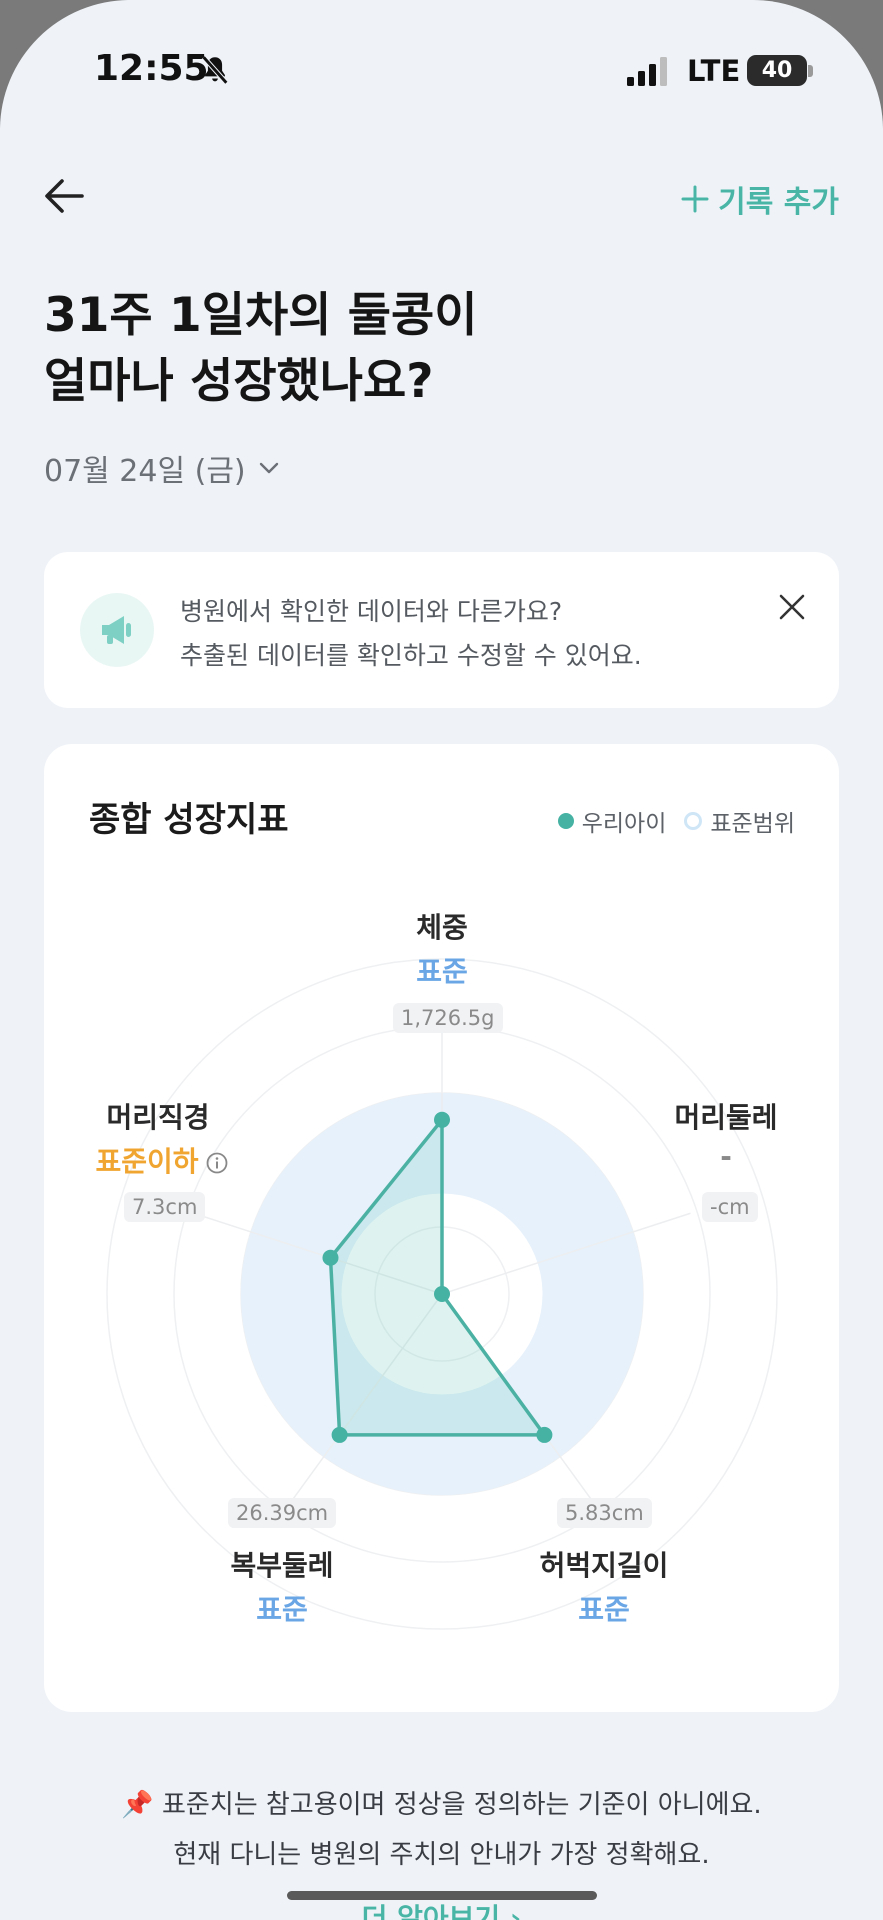 Image resolution: width=883 pixels, height=1920 pixels. Describe the element at coordinates (215, 70) in the screenshot. I see `bell-slash-icon` at that location.